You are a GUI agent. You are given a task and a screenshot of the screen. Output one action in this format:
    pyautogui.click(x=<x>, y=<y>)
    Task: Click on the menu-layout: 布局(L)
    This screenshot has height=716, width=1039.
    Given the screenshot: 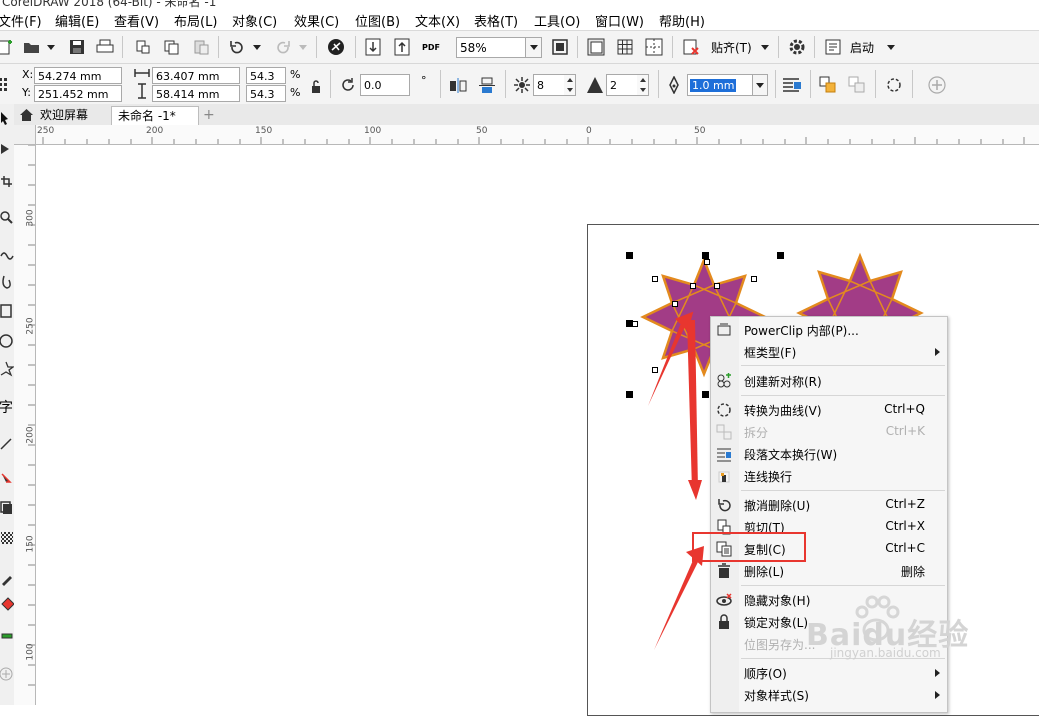 What is the action you would take?
    pyautogui.click(x=195, y=20)
    